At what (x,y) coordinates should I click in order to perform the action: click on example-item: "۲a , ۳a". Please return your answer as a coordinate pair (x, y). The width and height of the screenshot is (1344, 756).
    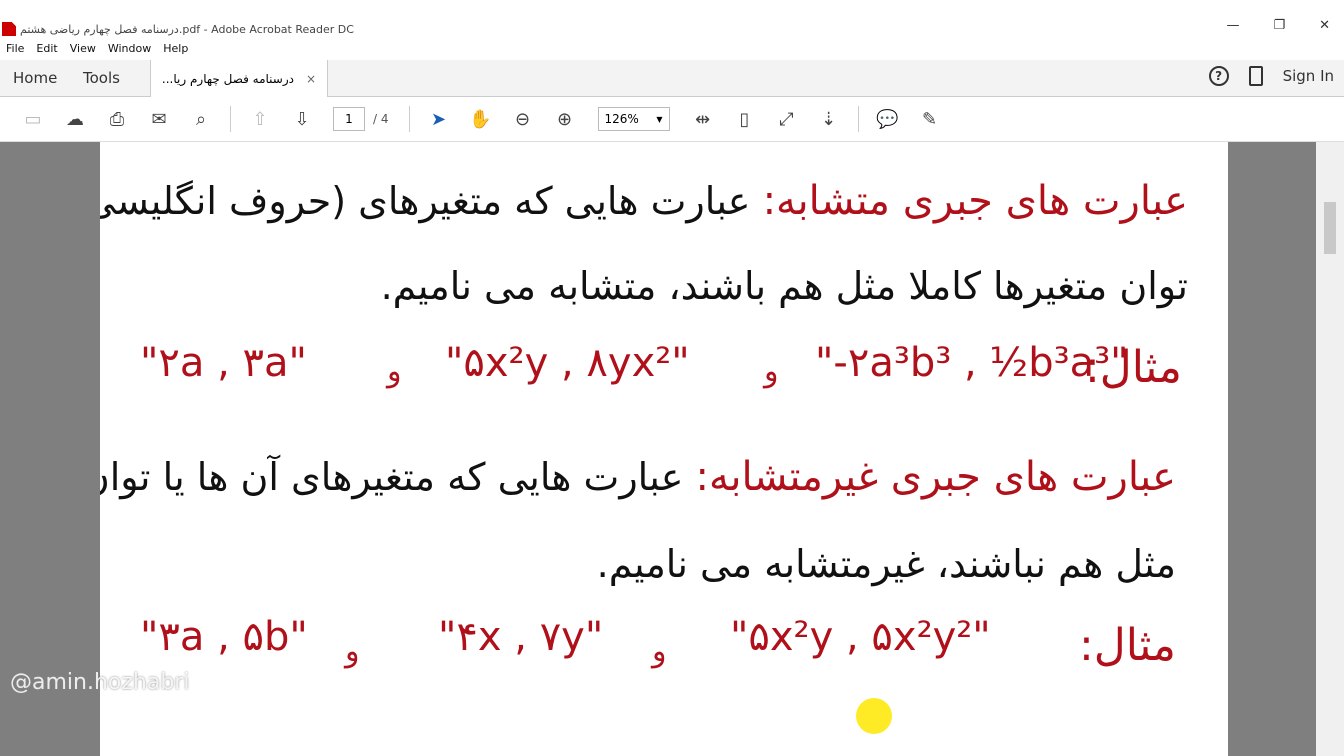
    Looking at the image, I should click on (223, 363).